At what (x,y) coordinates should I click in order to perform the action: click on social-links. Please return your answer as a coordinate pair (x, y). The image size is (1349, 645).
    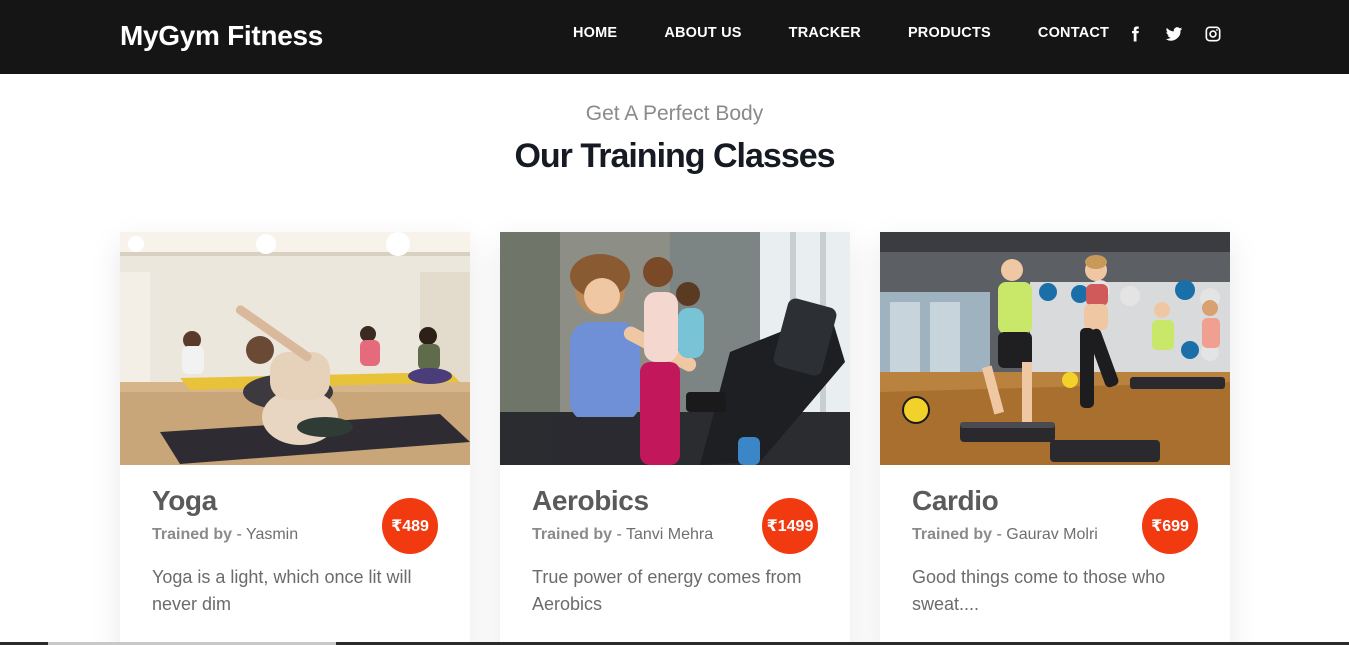
    Looking at the image, I should click on (1182, 34).